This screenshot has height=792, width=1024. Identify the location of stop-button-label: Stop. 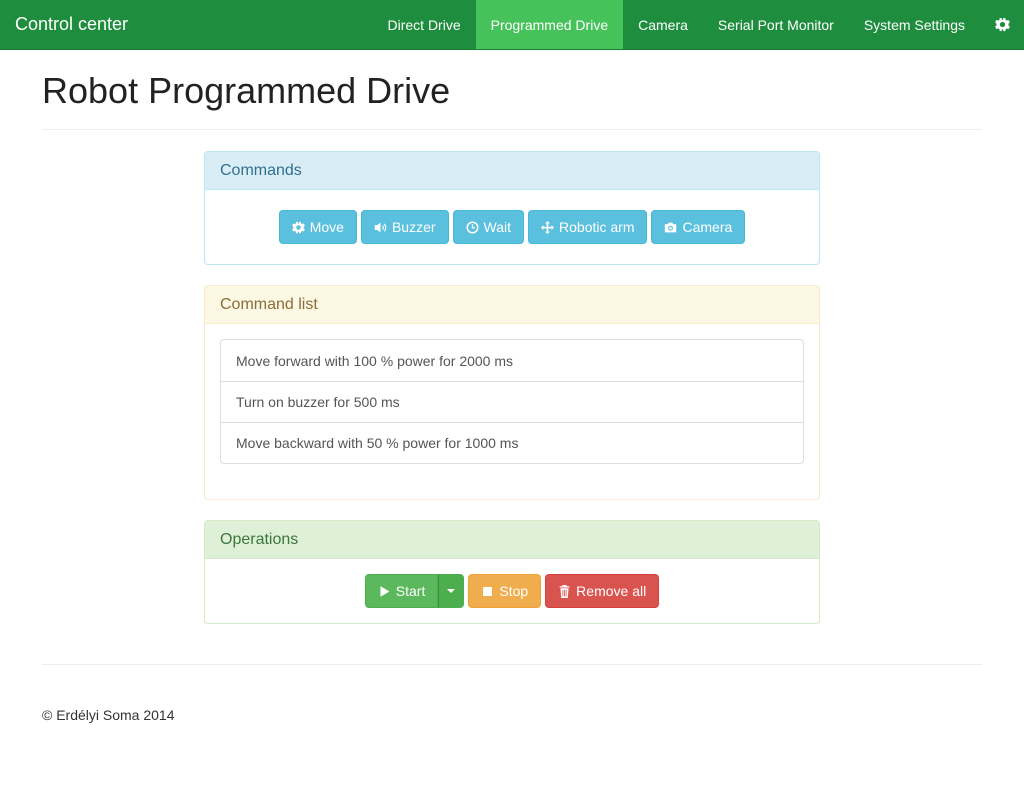
(514, 591).